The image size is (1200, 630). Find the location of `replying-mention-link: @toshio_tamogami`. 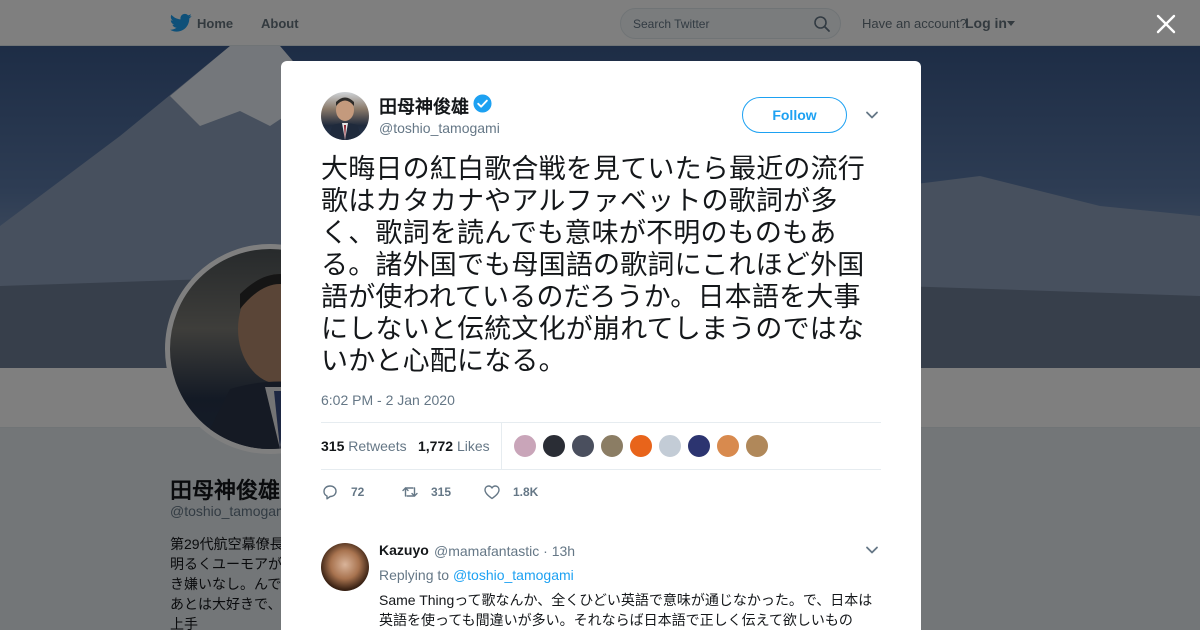

replying-mention-link: @toshio_tamogami is located at coordinates (513, 575).